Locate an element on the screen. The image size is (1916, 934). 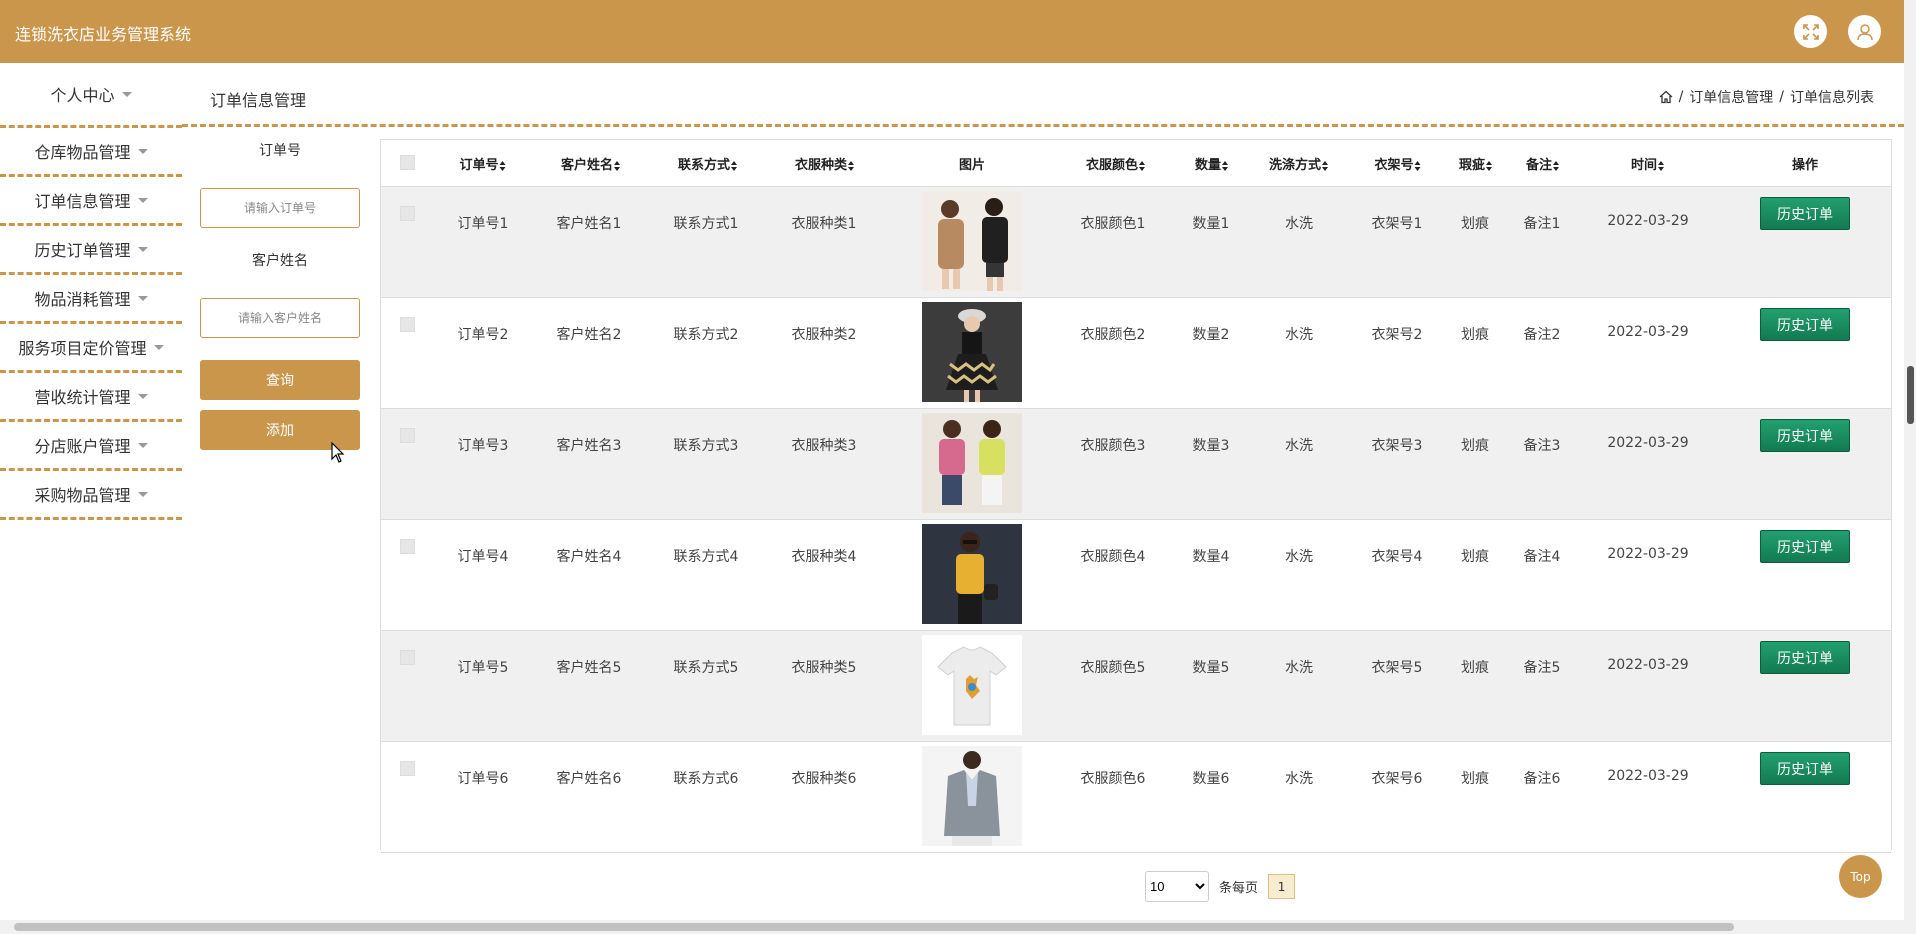
app-header: 连锁洗衣店业务管理系统 is located at coordinates (952, 31).